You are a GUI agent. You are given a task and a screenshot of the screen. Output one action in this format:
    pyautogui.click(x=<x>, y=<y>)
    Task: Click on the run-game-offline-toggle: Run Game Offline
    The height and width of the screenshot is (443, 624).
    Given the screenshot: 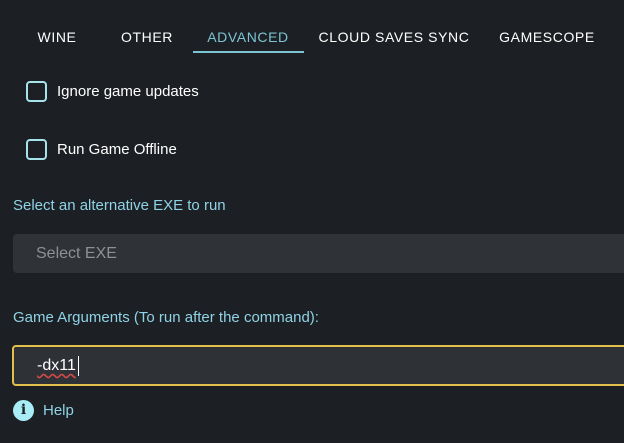 What is the action you would take?
    pyautogui.click(x=101, y=149)
    